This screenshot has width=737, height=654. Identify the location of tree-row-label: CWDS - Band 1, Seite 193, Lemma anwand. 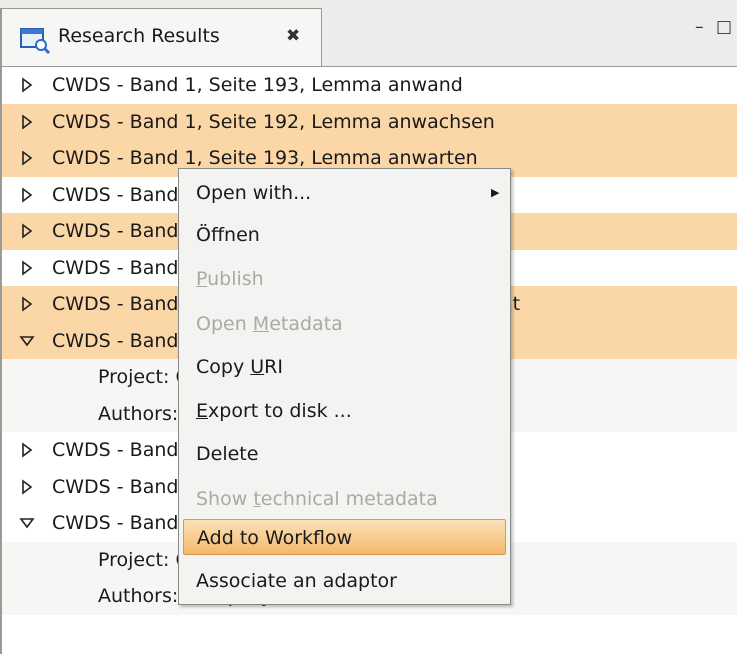
(257, 85).